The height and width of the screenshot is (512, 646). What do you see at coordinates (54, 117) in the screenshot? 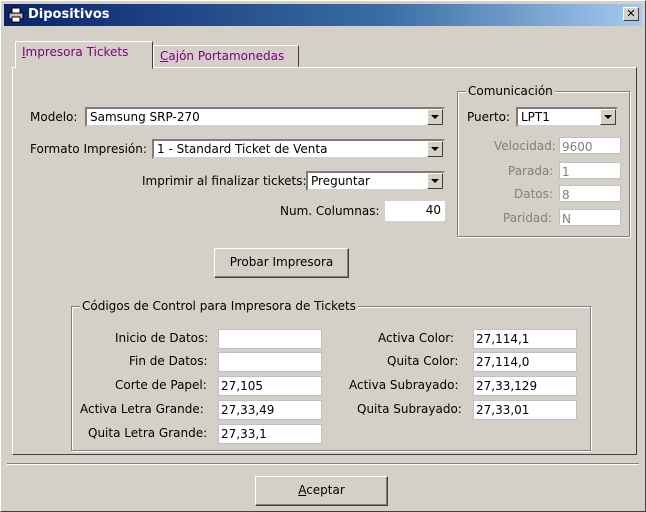
I see `modelo-label: Modelo:` at bounding box center [54, 117].